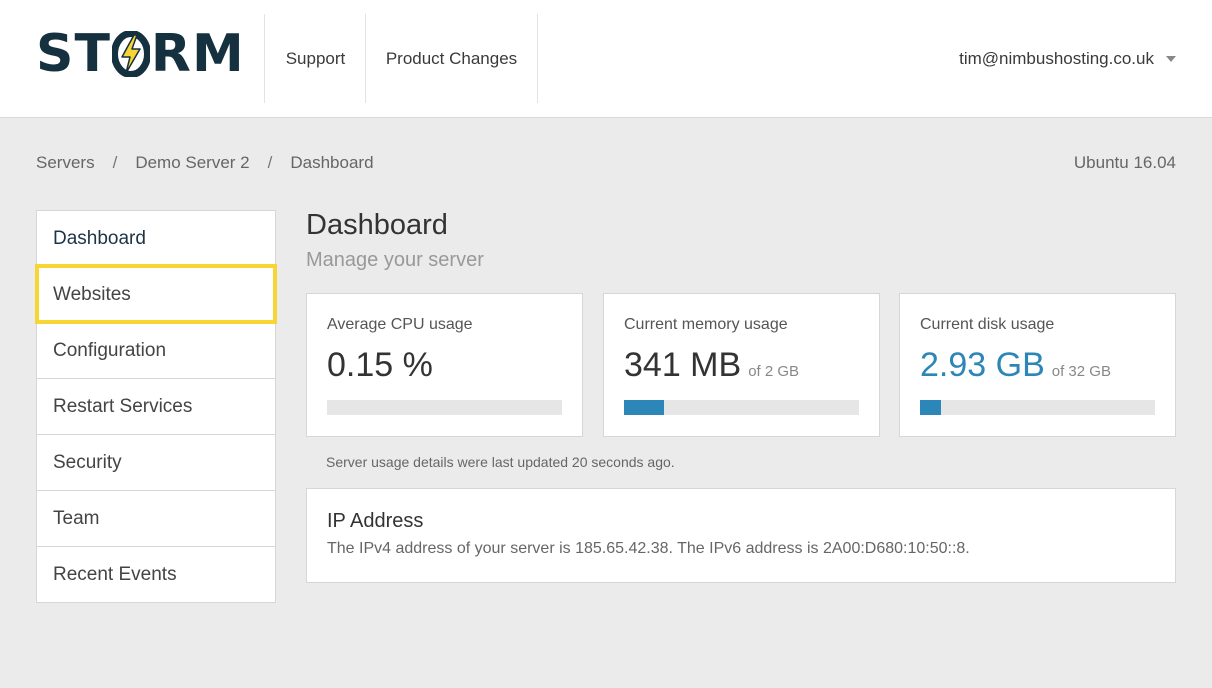  What do you see at coordinates (931, 407) in the screenshot?
I see `disk-usage-bar-fill` at bounding box center [931, 407].